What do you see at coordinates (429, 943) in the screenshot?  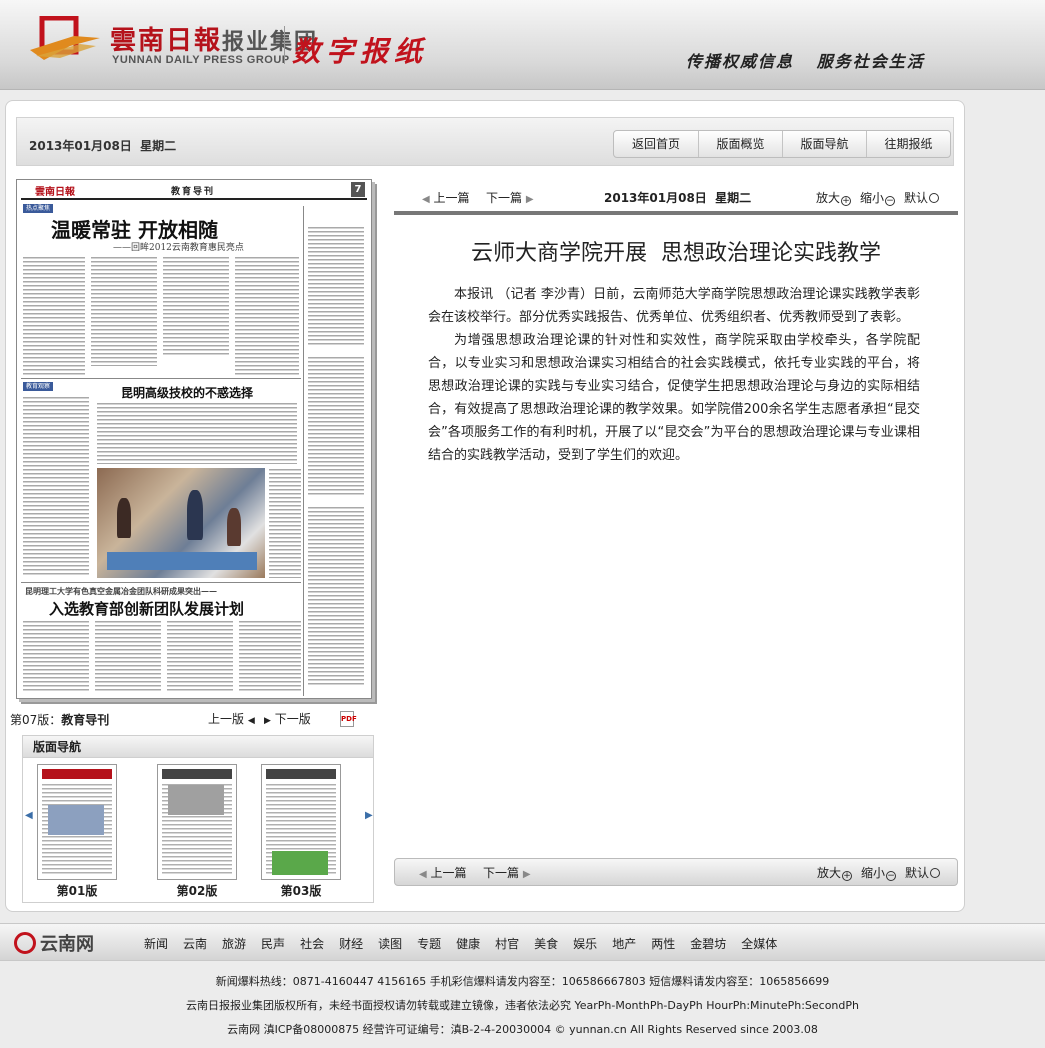 I see `channel-link: 专题` at bounding box center [429, 943].